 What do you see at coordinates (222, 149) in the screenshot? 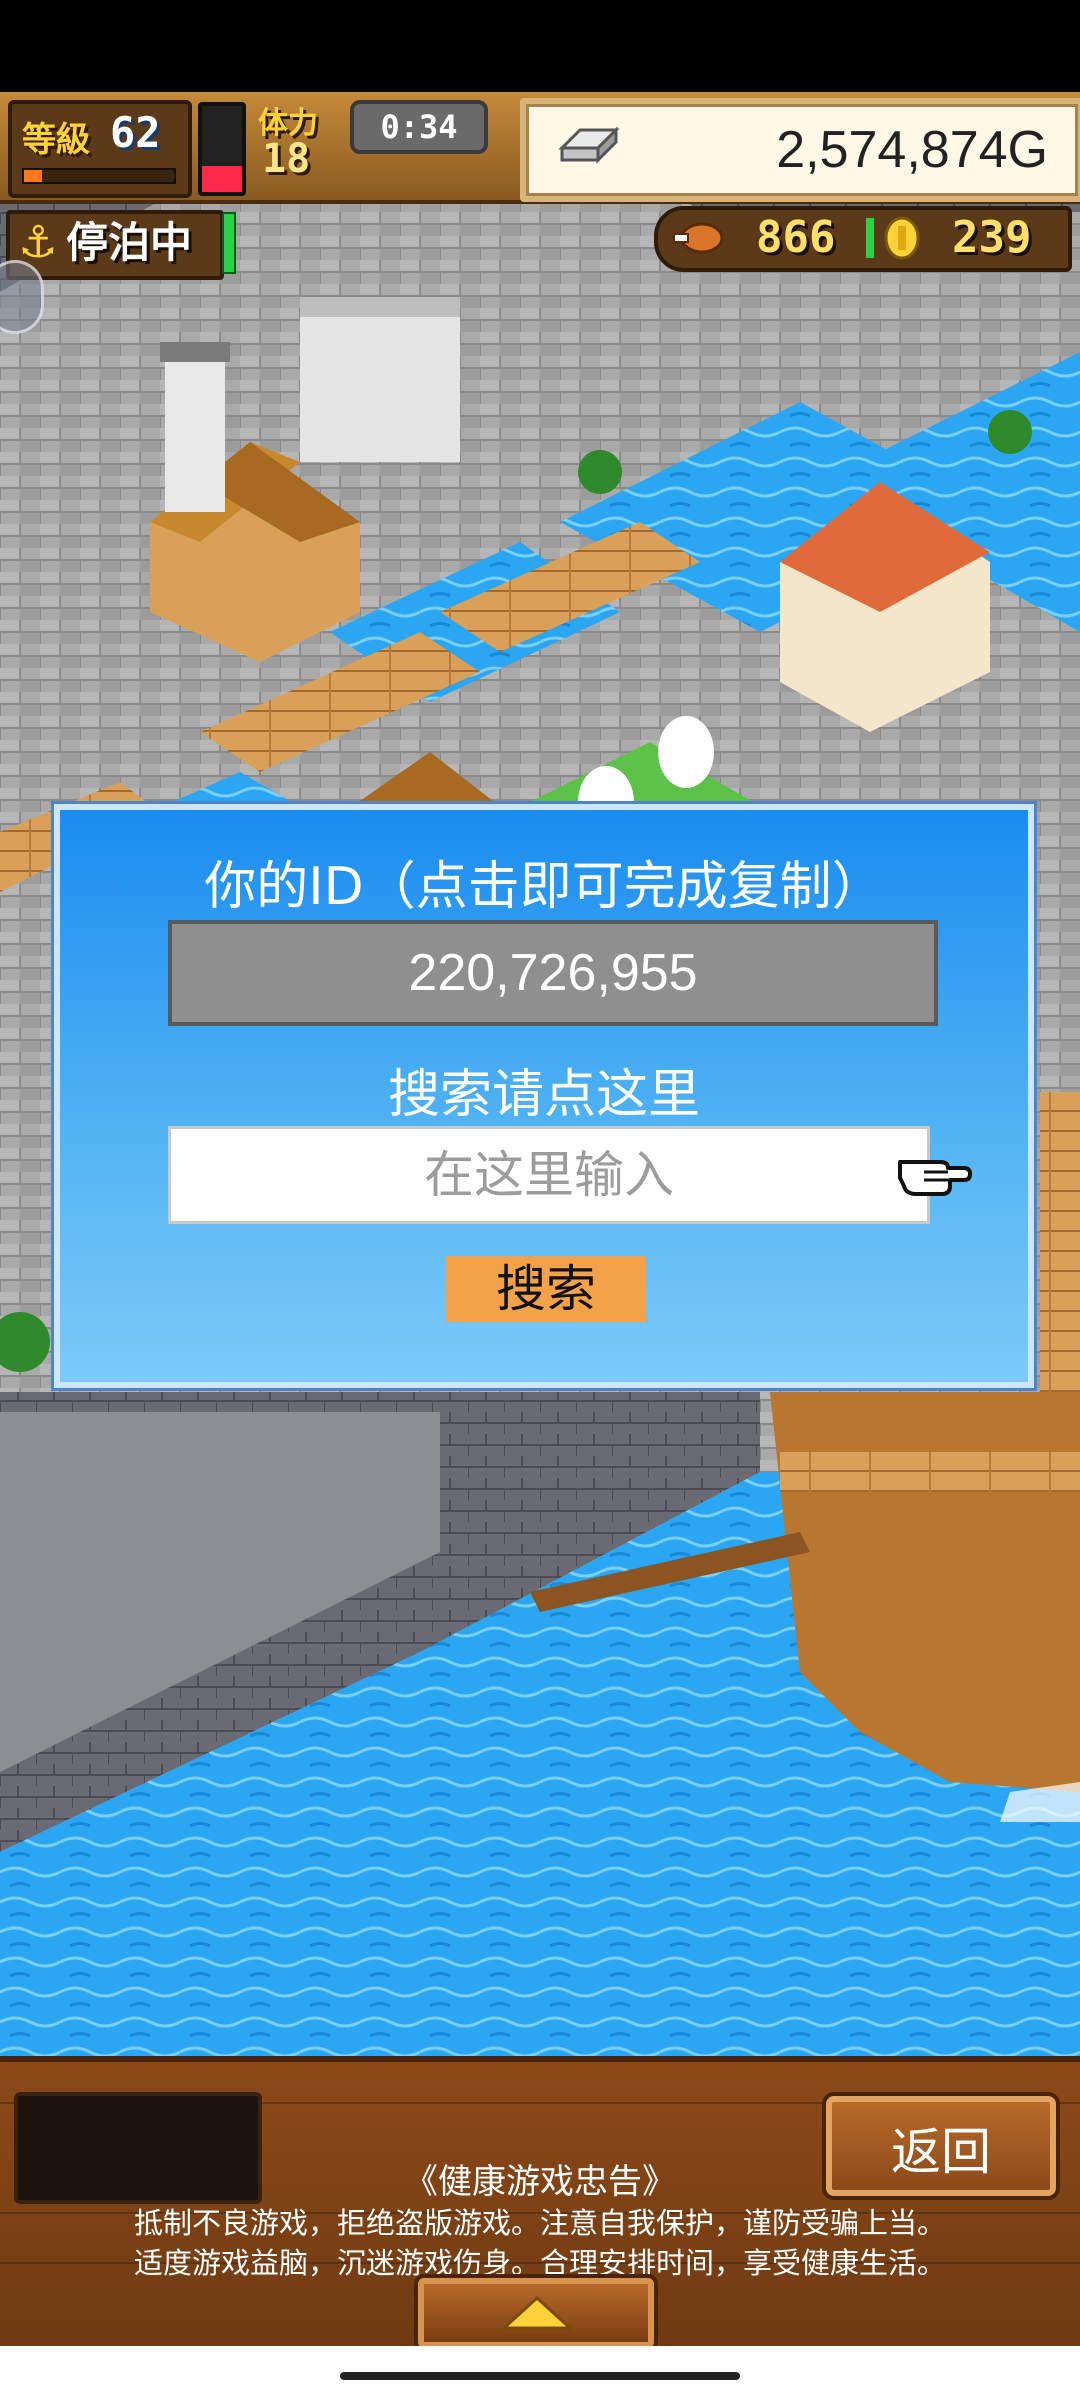
I see `stamina-gauge` at bounding box center [222, 149].